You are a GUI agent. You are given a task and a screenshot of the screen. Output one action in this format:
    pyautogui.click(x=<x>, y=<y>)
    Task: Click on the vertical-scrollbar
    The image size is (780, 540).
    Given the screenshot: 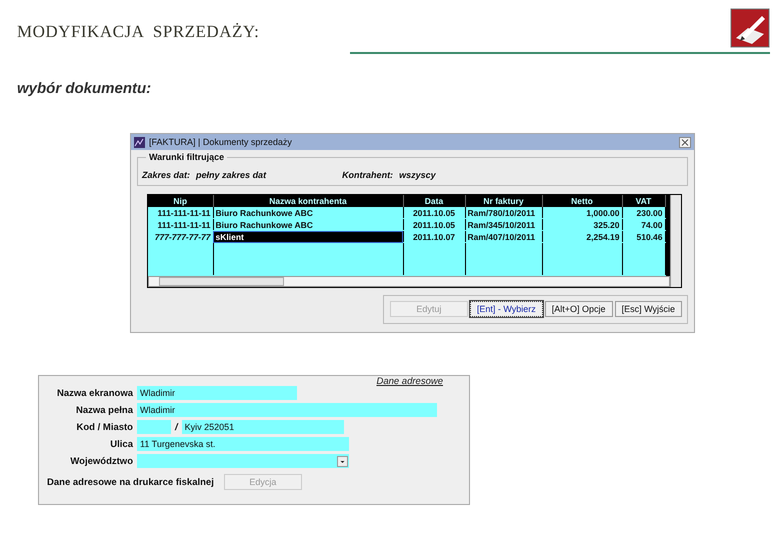 What is the action you would take?
    pyautogui.click(x=675, y=241)
    